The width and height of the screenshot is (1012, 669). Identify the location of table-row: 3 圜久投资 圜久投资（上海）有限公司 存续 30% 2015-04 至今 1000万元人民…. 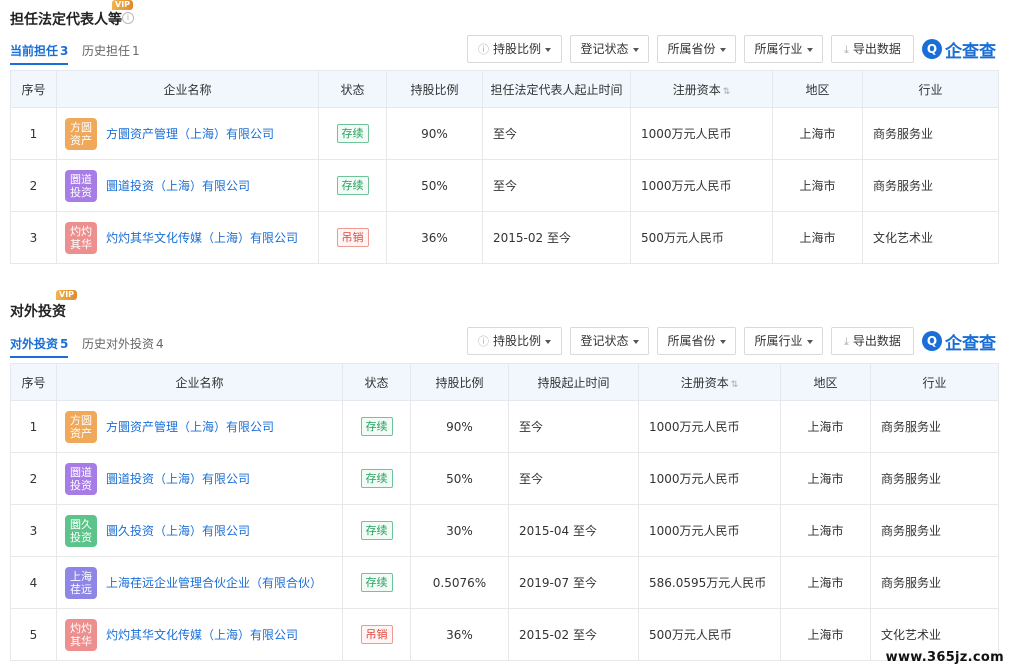
(504, 530).